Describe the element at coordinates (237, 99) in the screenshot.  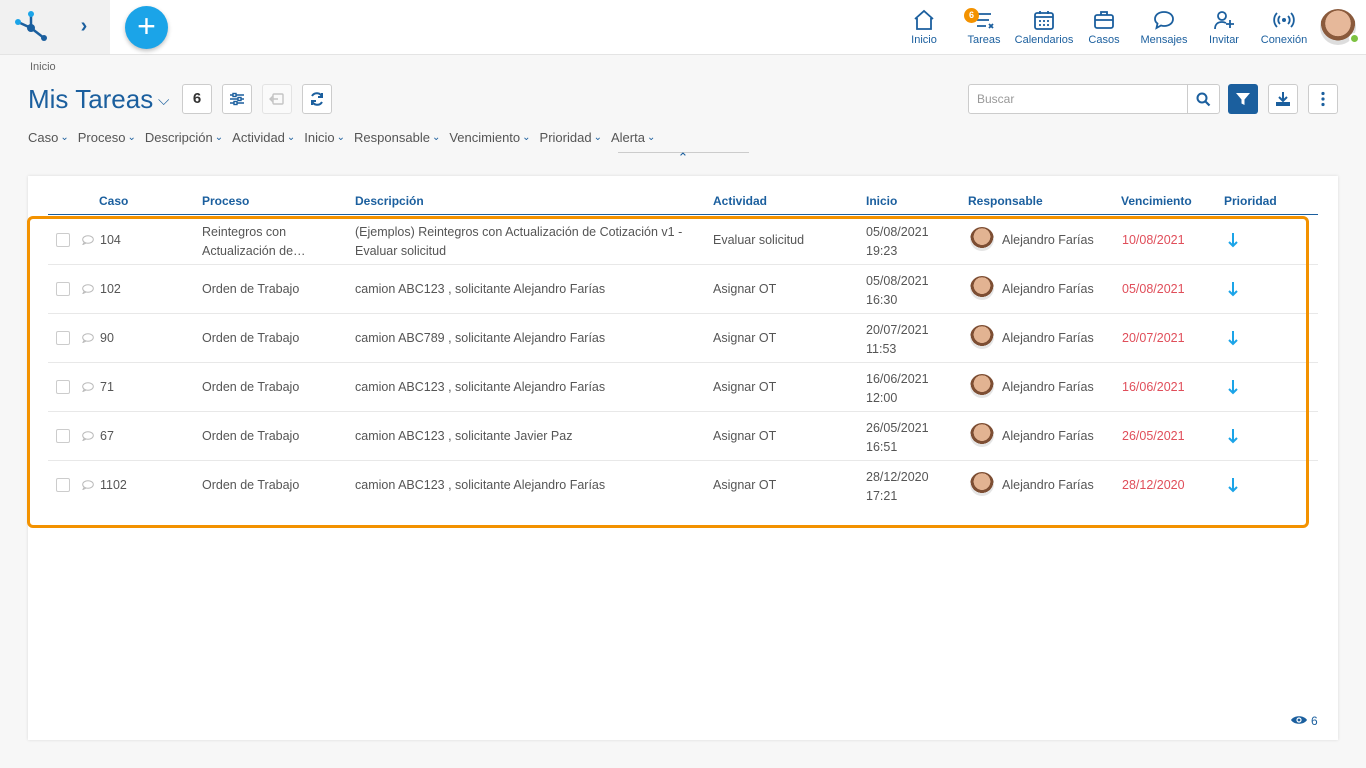
I see `settings-button` at that location.